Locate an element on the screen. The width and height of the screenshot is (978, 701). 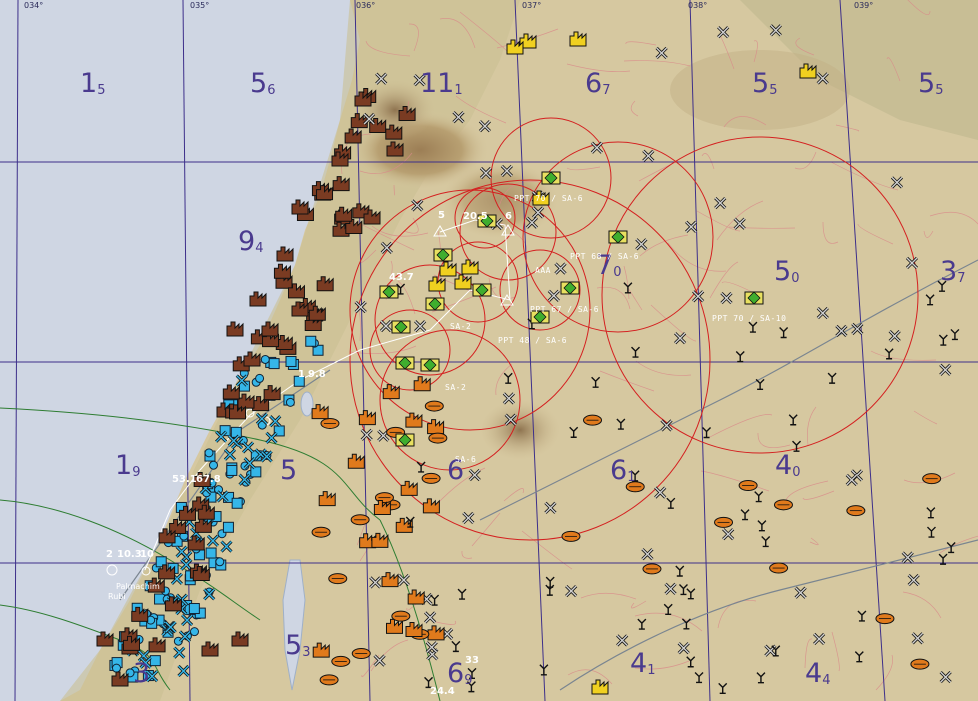
zone-label: 94 is located at coordinates (251, 241).